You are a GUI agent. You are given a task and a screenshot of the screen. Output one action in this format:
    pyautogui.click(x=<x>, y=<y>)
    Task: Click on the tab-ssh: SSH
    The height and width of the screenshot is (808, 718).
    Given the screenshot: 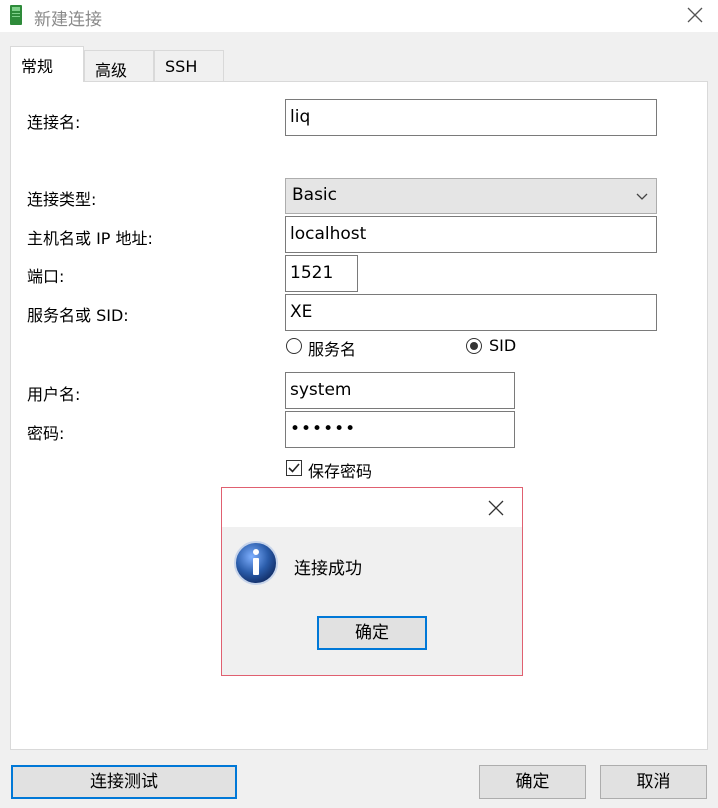 What is the action you would take?
    pyautogui.click(x=189, y=66)
    